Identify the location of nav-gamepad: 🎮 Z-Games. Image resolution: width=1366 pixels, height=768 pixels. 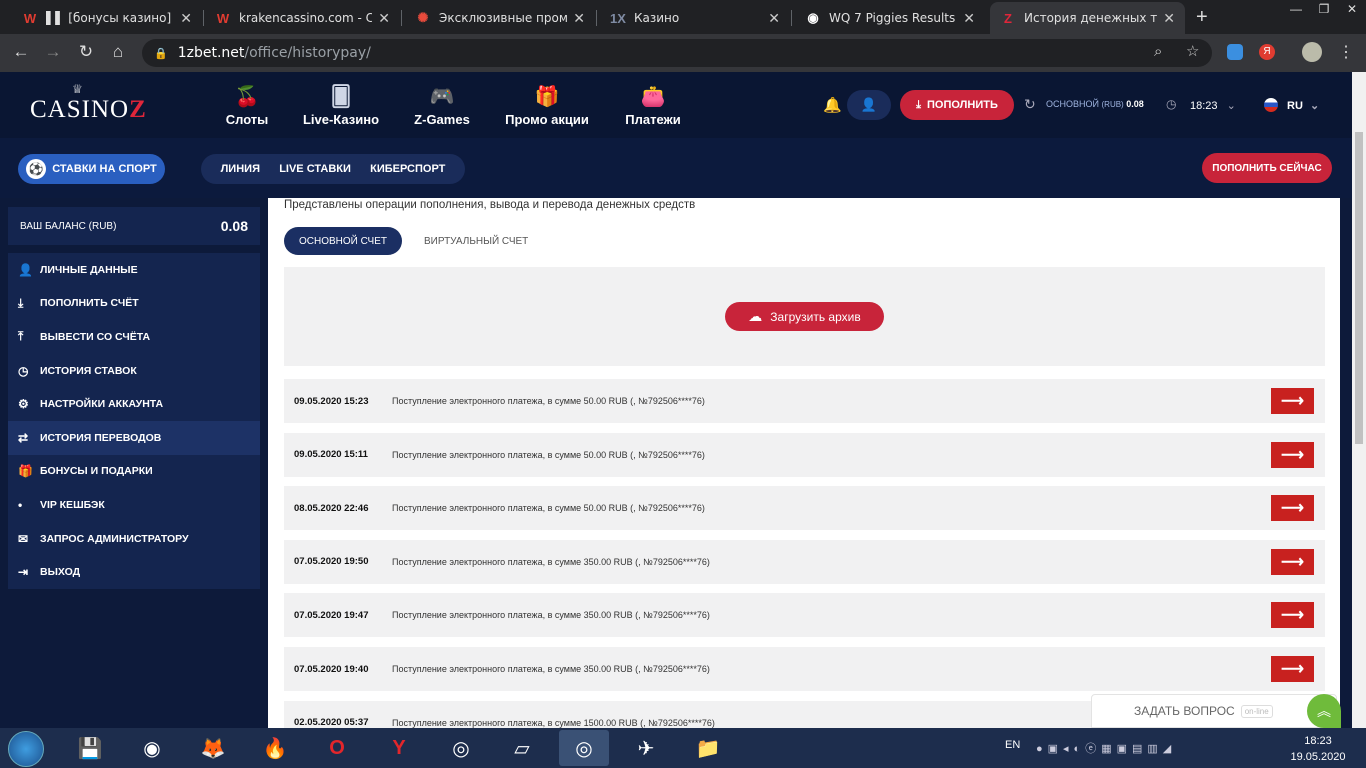
(442, 105).